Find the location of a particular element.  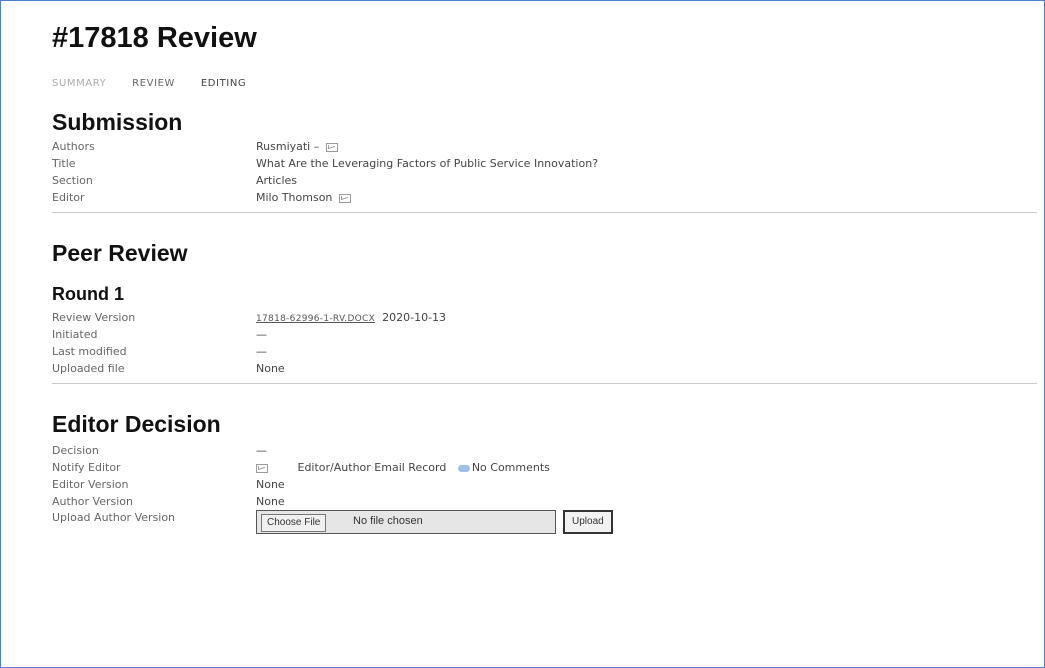

author-version-value: None is located at coordinates (270, 501).